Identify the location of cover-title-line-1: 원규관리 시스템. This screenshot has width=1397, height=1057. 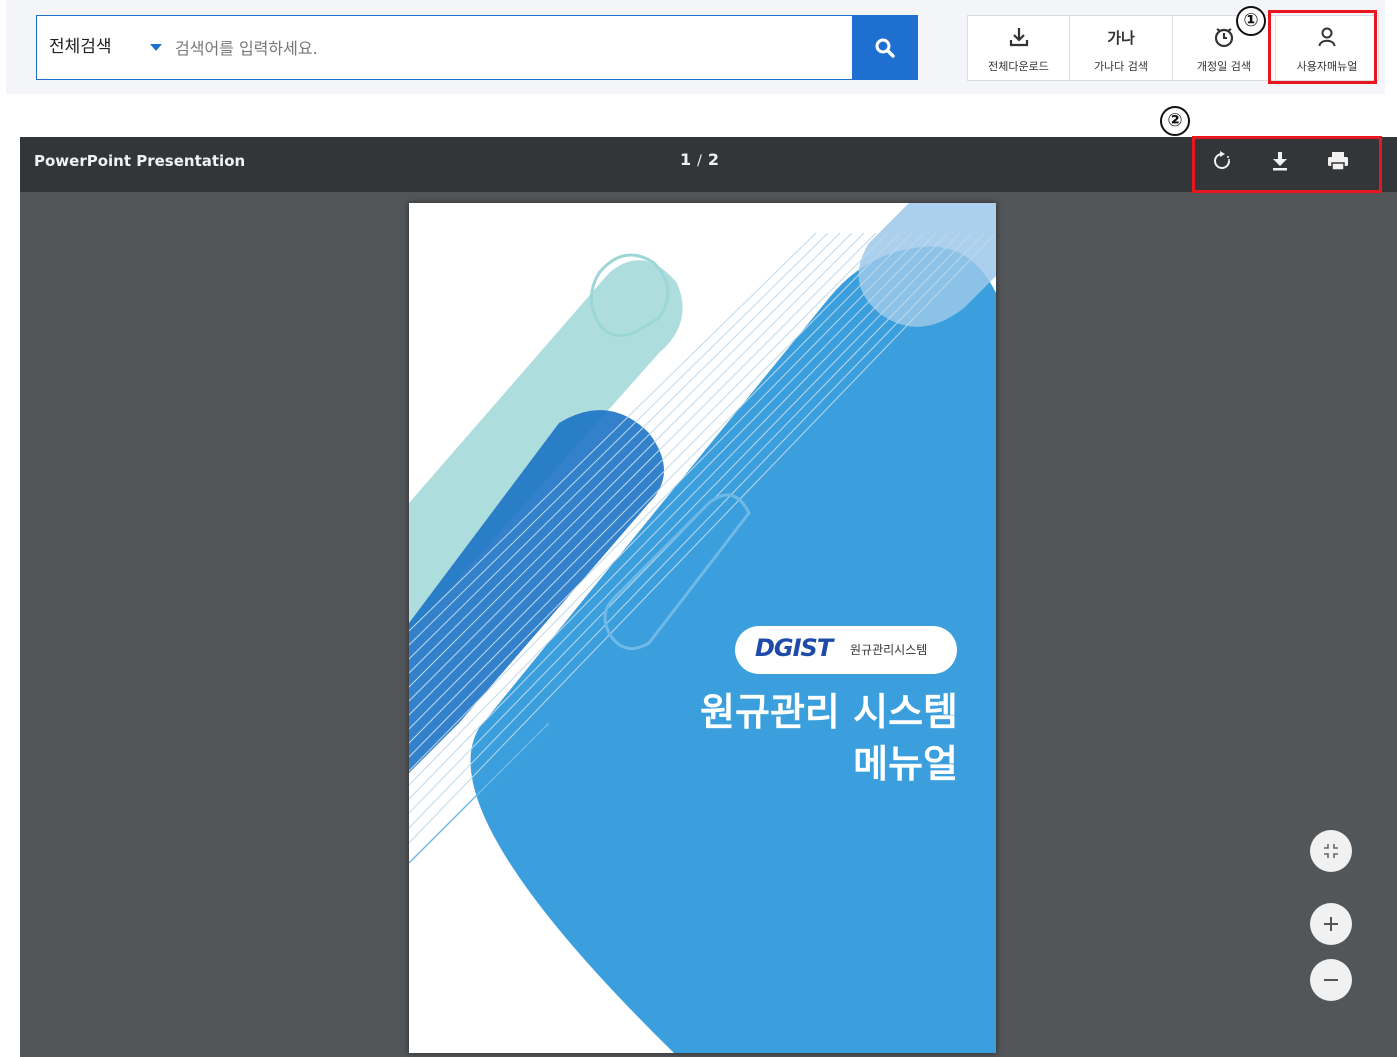
(829, 712).